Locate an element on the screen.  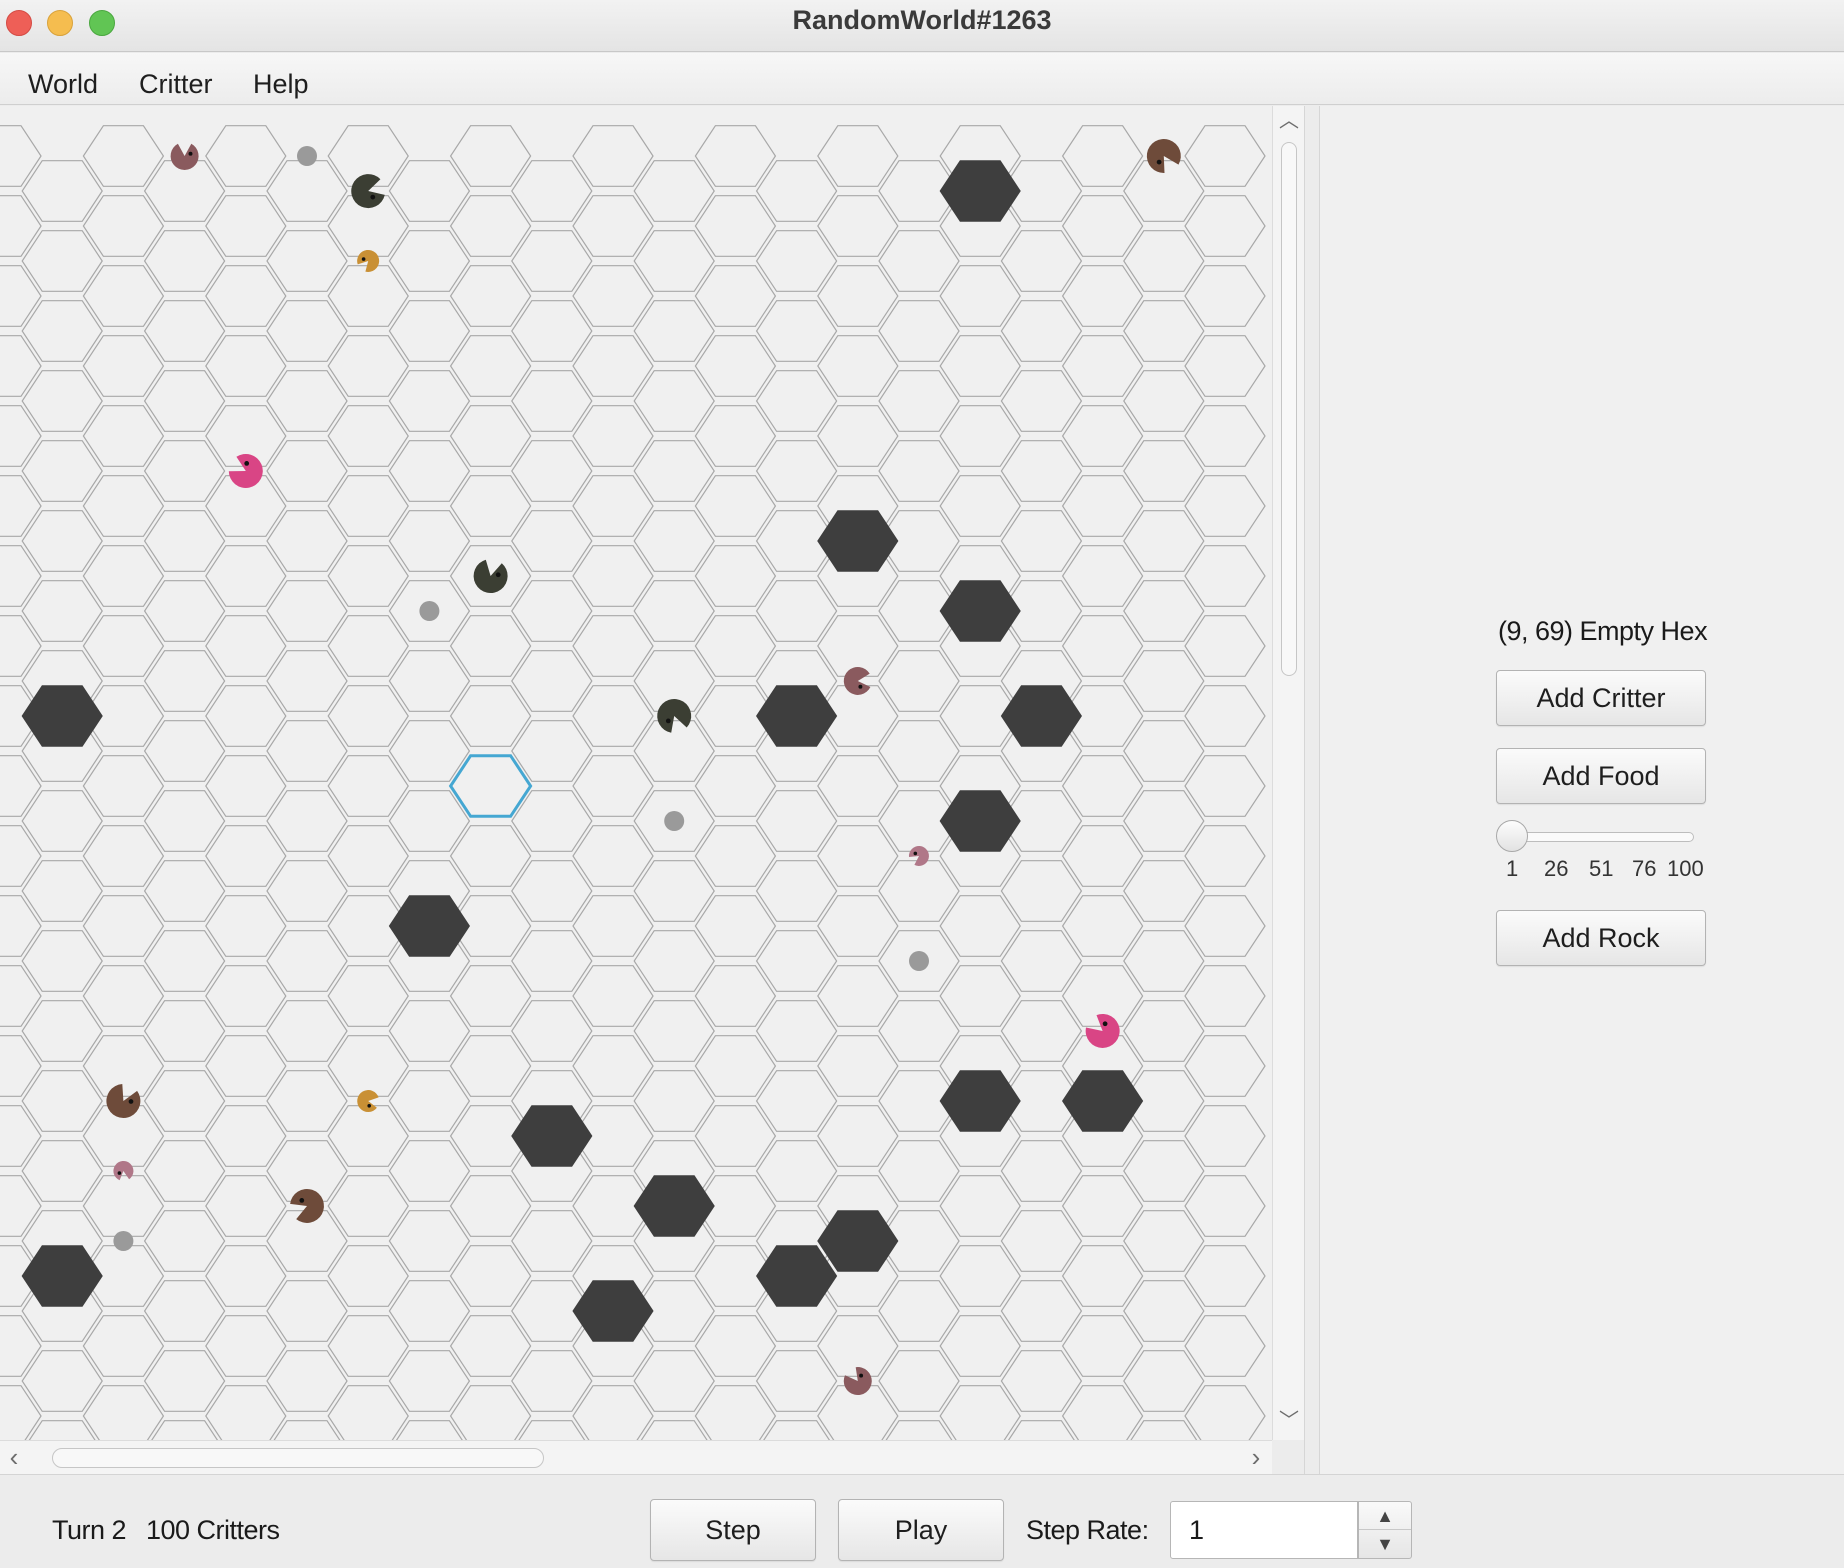
play-button: Play is located at coordinates (921, 1530).